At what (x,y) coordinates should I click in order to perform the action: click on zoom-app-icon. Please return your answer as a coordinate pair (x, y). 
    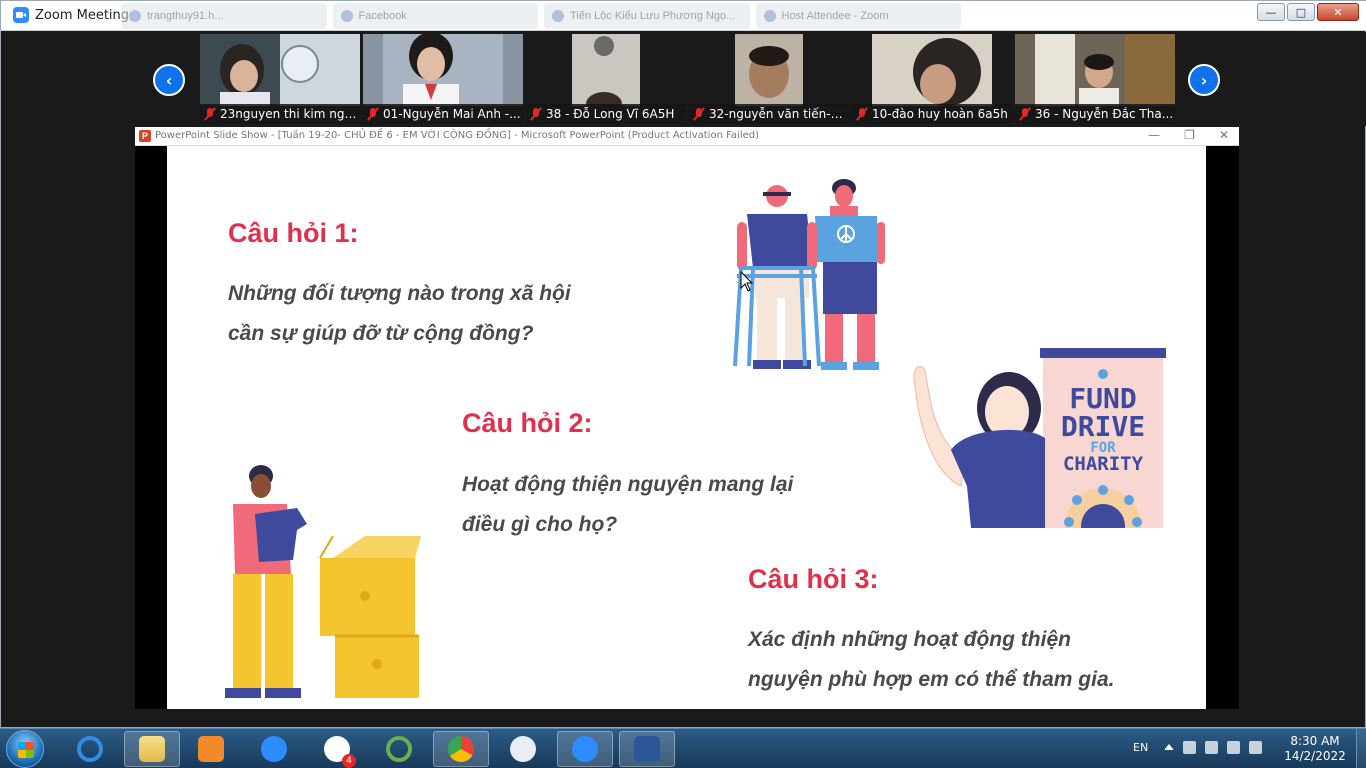
    Looking at the image, I should click on (21, 15).